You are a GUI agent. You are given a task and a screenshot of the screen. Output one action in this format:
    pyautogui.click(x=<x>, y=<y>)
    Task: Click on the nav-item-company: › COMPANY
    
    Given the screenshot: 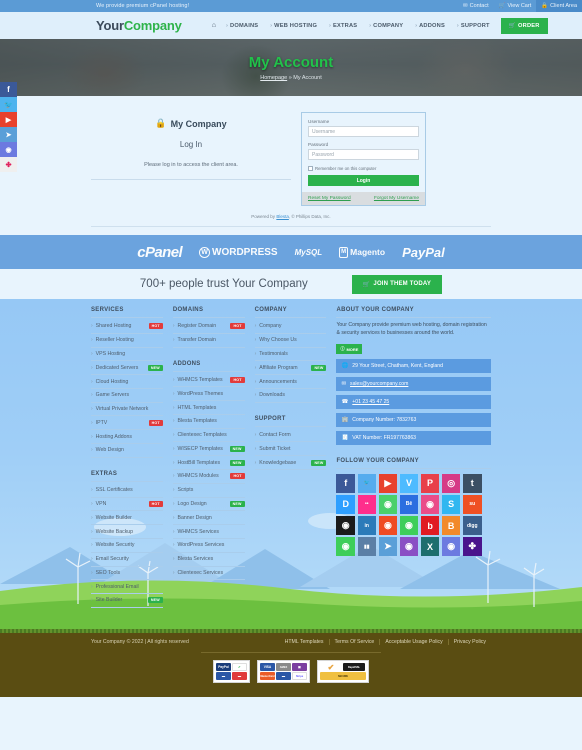 What is the action you would take?
    pyautogui.click(x=386, y=26)
    